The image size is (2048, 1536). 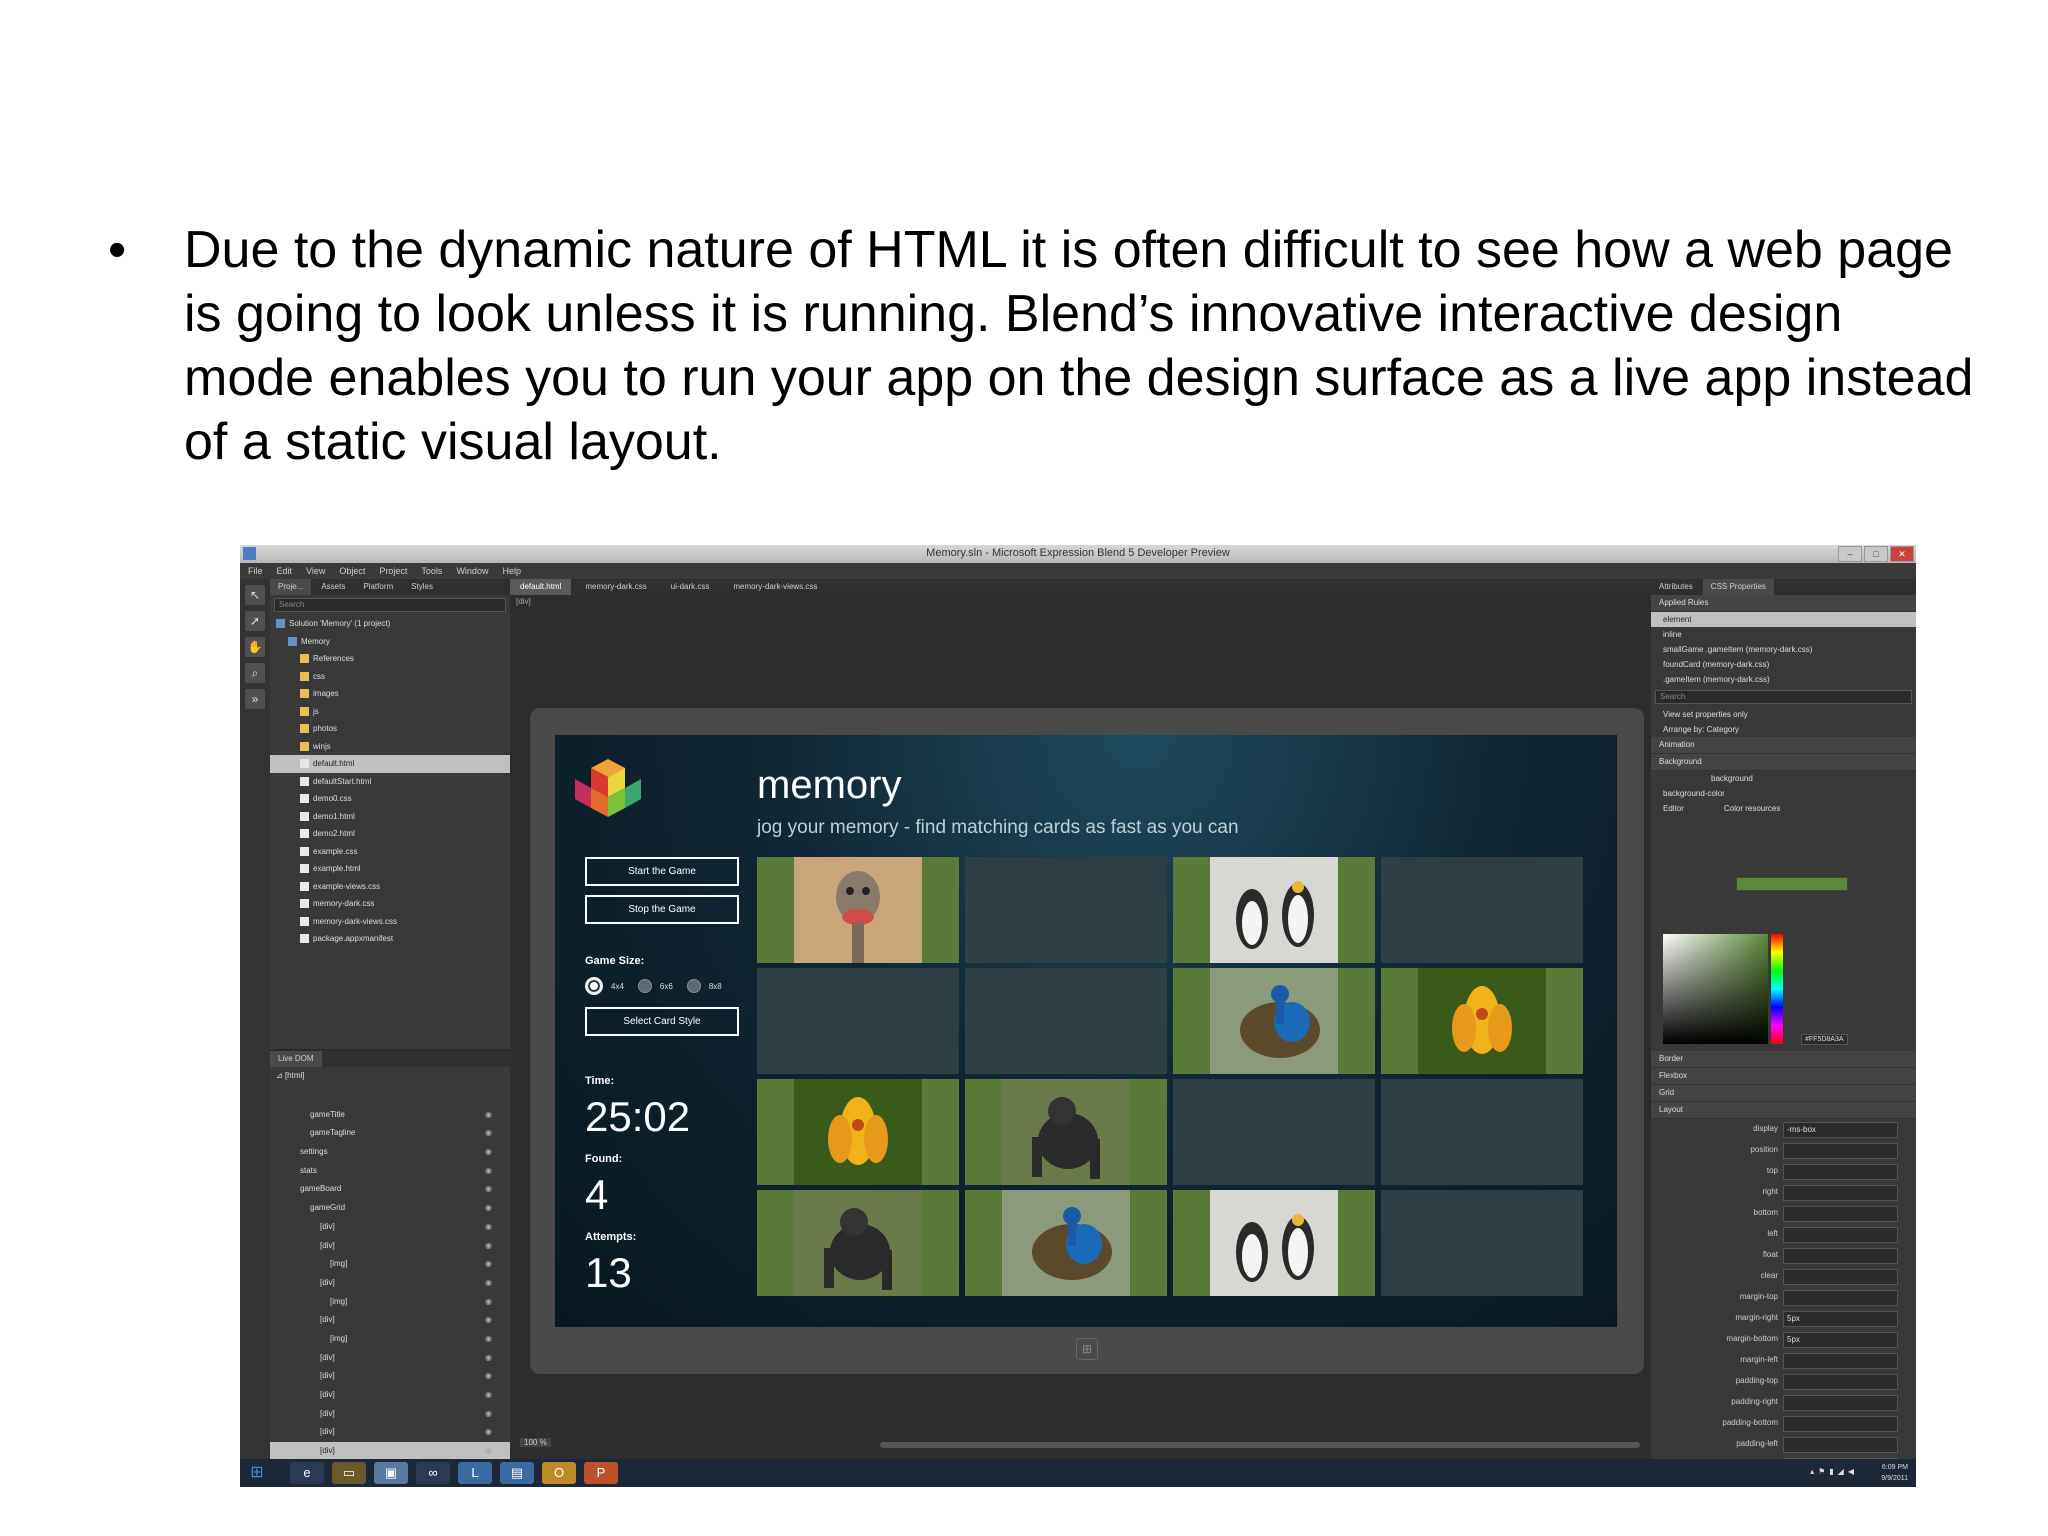 I want to click on memory-card-gorilla, so click(x=1066, y=1132).